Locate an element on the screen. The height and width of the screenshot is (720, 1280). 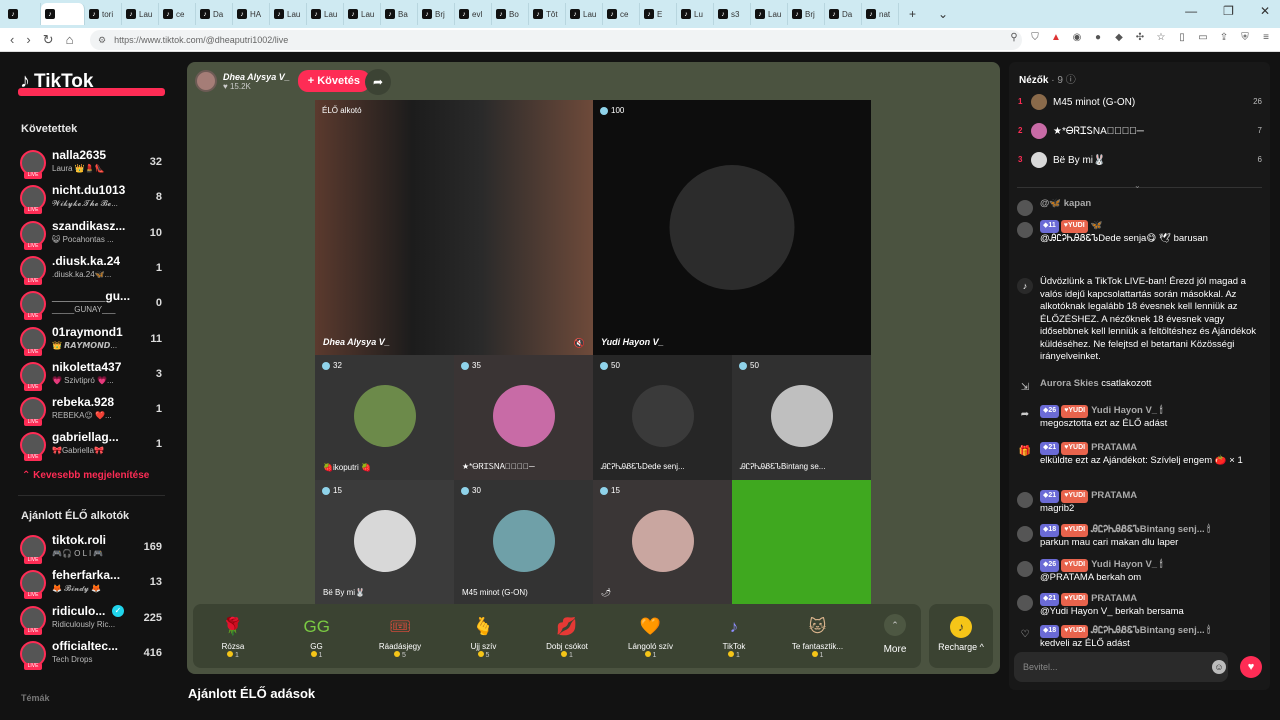
sidebar-creator-item: LIVE ridiculo... ✓ Ridiculously Ric... 225 is located at coordinates (92, 620).